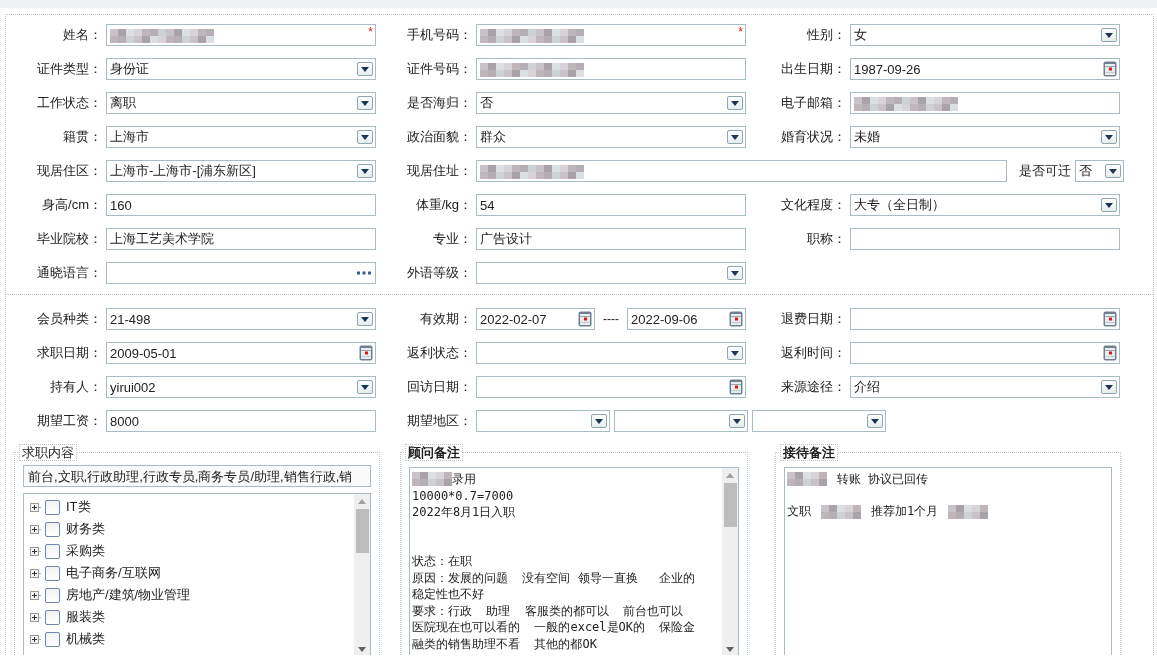 Image resolution: width=1157 pixels, height=656 pixels. I want to click on dropdown: 上海市, so click(241, 137).